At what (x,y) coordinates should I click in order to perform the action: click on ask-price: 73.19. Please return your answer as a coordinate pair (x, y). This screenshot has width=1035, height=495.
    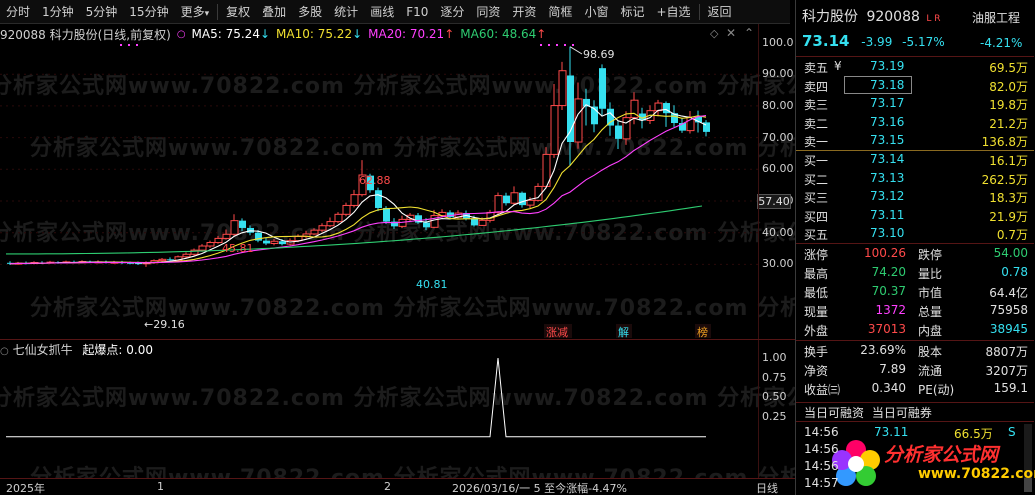
    Looking at the image, I should click on (887, 66).